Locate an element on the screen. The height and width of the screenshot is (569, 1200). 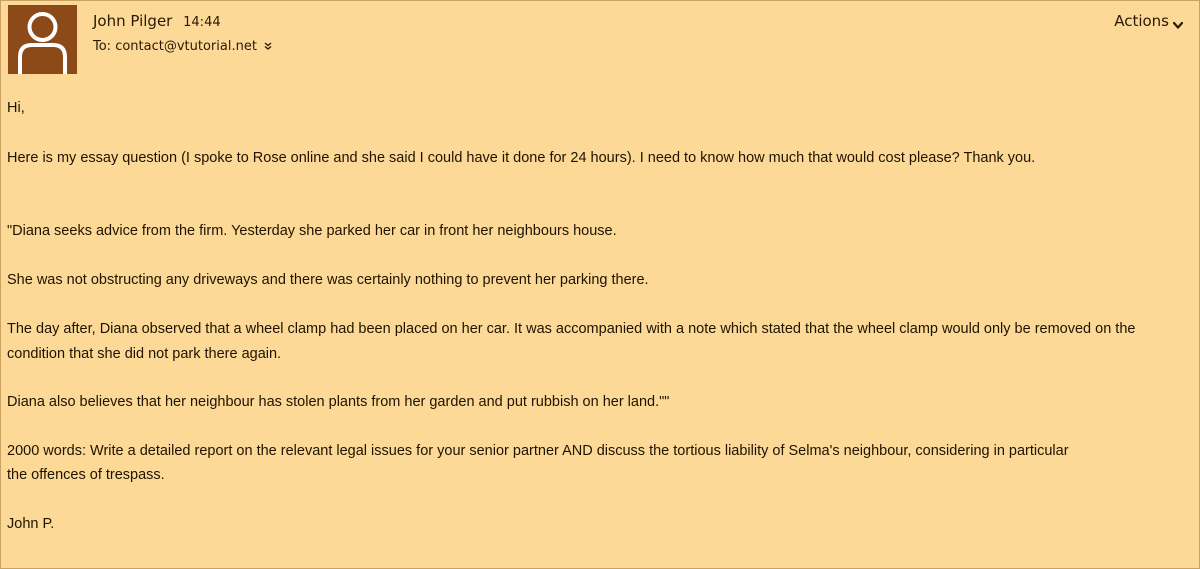
sender-name: John Pilger is located at coordinates (132, 21).